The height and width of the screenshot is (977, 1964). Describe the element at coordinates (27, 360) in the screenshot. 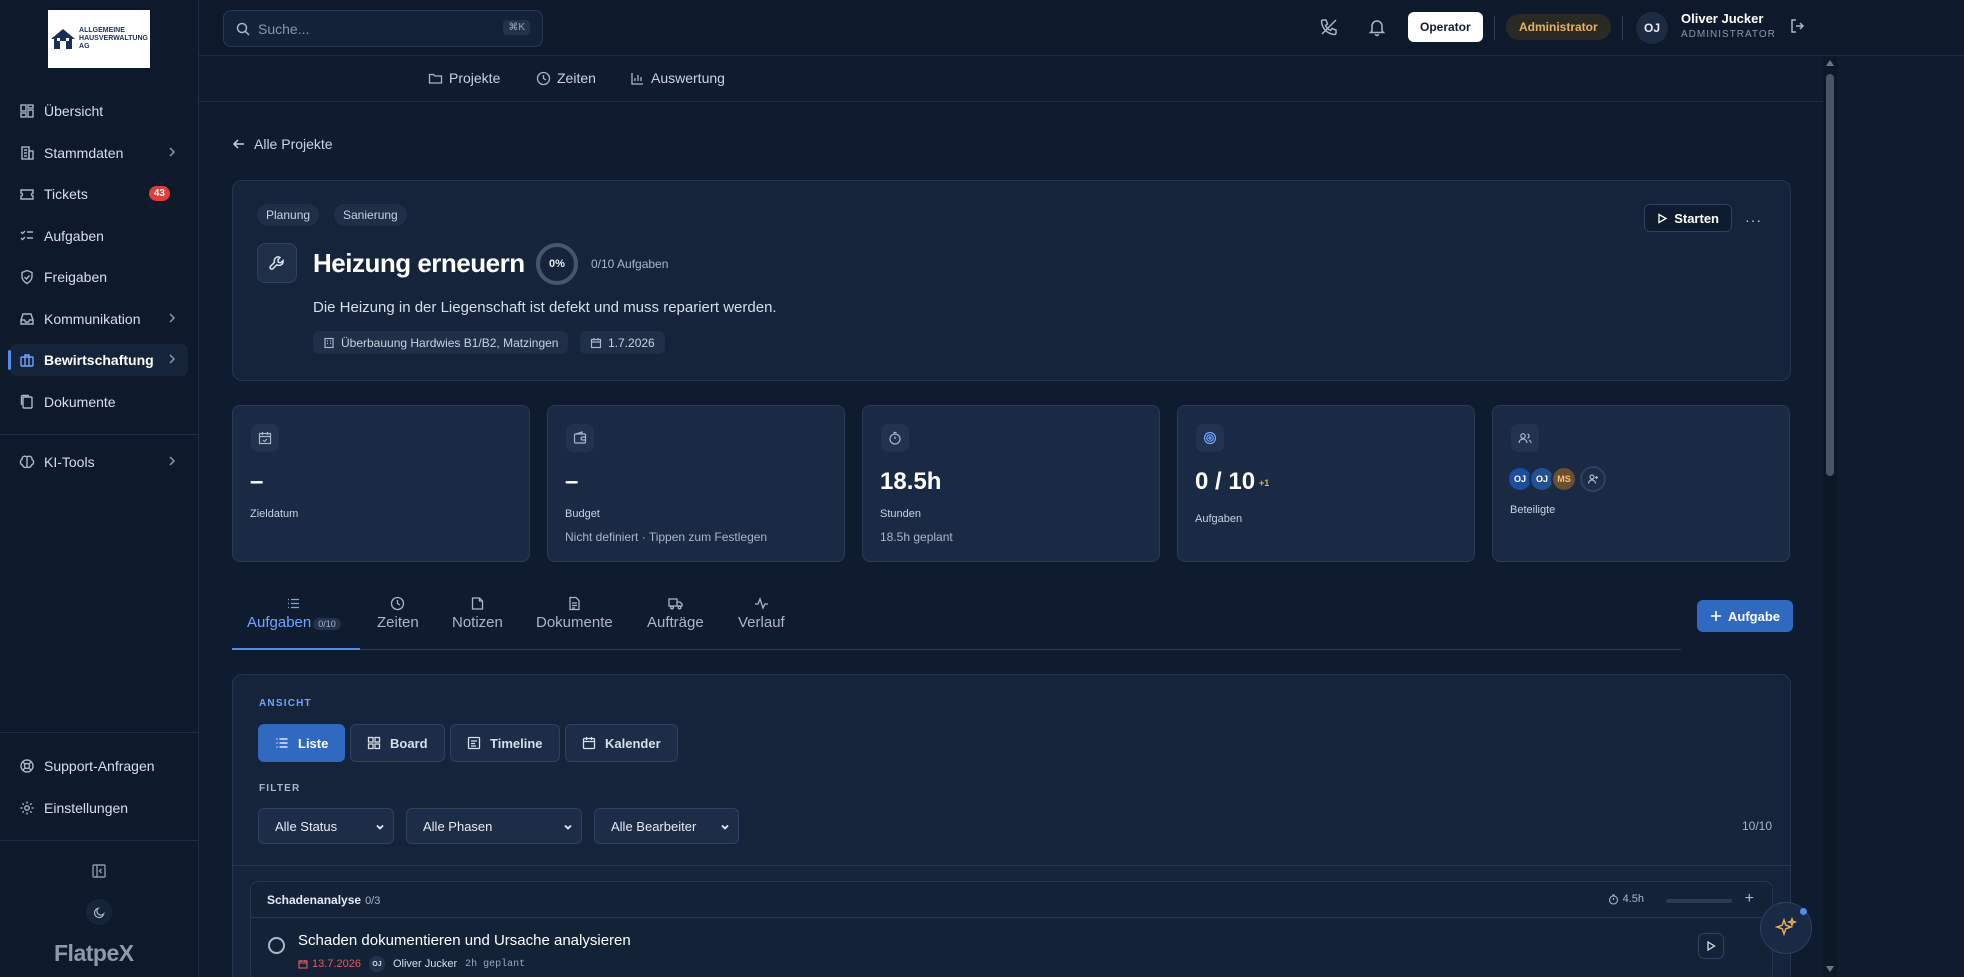

I see `briefcase-icon` at that location.